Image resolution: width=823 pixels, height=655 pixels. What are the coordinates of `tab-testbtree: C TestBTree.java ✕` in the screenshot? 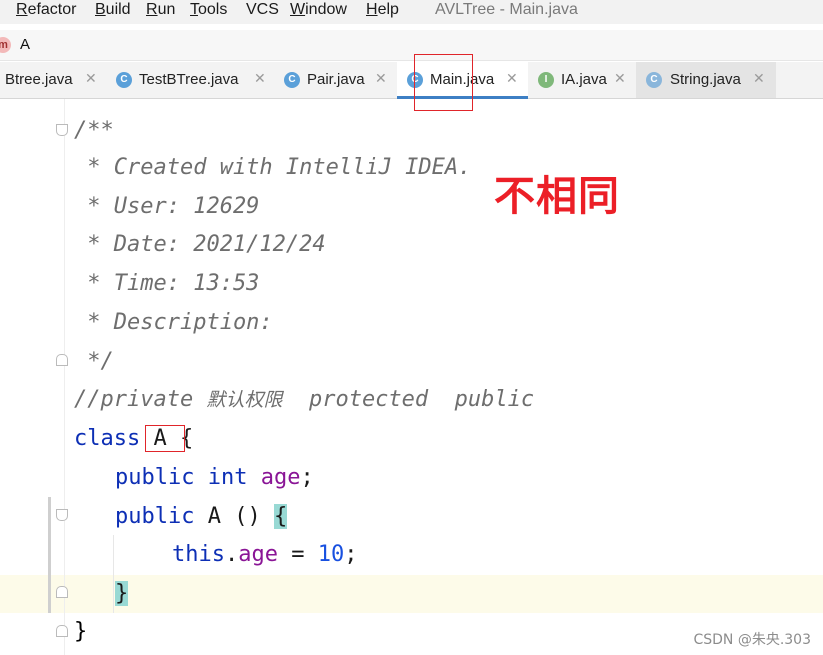 It's located at (192, 80).